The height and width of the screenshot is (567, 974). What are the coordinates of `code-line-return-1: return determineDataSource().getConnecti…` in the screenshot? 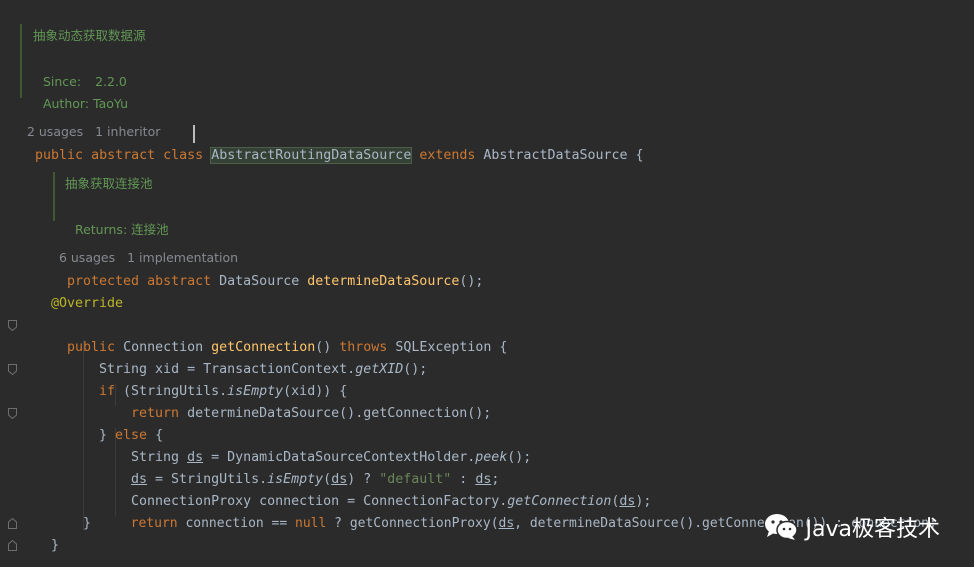 It's located at (311, 413).